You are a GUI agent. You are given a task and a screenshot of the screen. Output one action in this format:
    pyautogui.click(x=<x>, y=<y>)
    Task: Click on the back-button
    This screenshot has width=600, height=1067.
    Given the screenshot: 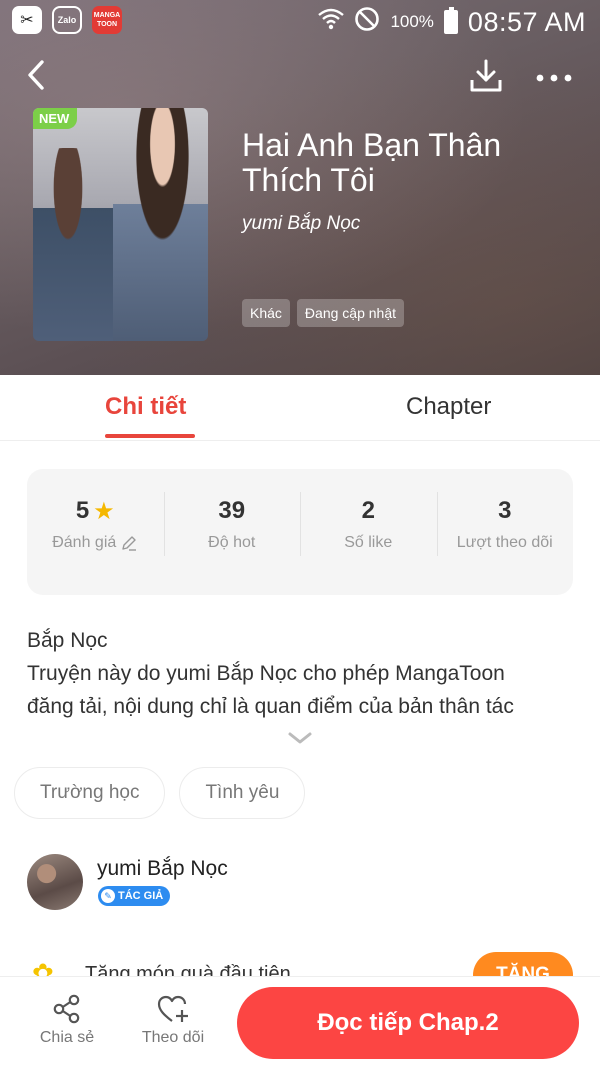 What is the action you would take?
    pyautogui.click(x=37, y=75)
    